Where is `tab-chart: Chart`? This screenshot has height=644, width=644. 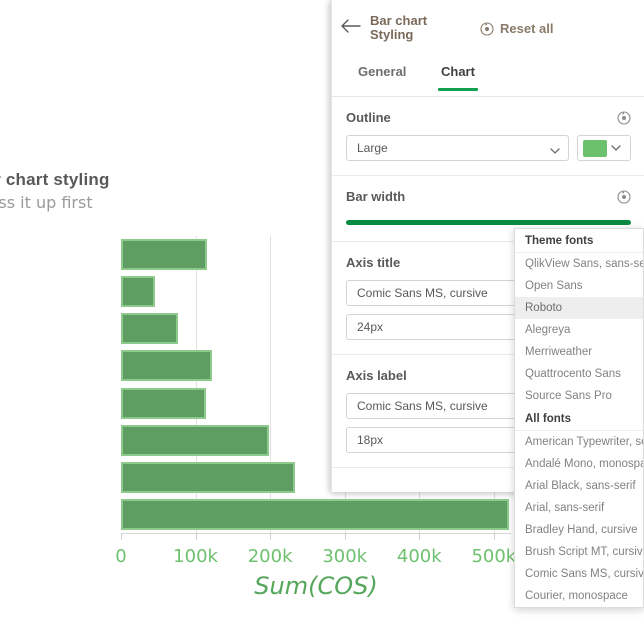
tab-chart: Chart is located at coordinates (458, 77).